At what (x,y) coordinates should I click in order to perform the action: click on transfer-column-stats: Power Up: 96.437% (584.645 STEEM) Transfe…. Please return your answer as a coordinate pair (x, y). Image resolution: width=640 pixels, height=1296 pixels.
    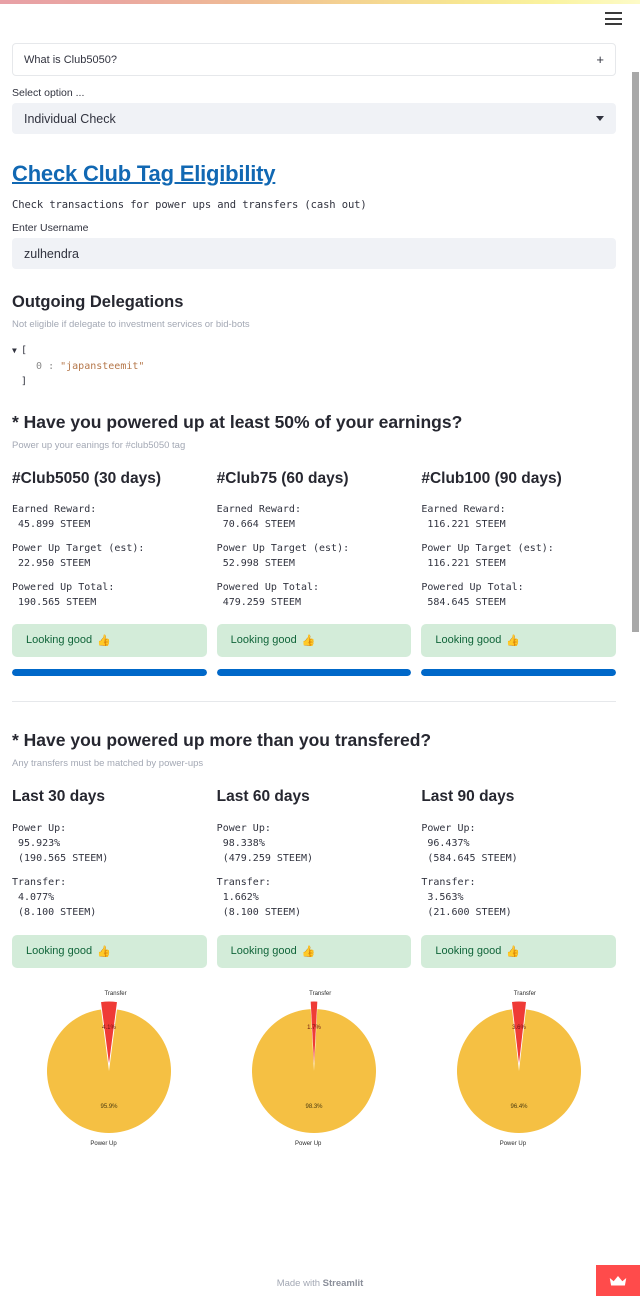
    Looking at the image, I should click on (518, 870).